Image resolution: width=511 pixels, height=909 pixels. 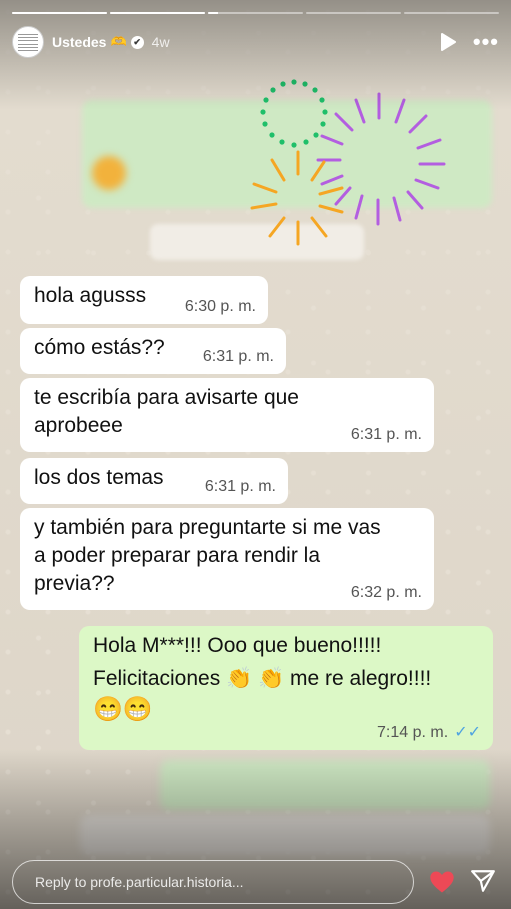 I want to click on message-bubble-2: cómo estás?? 6:31 p. m., so click(x=153, y=351).